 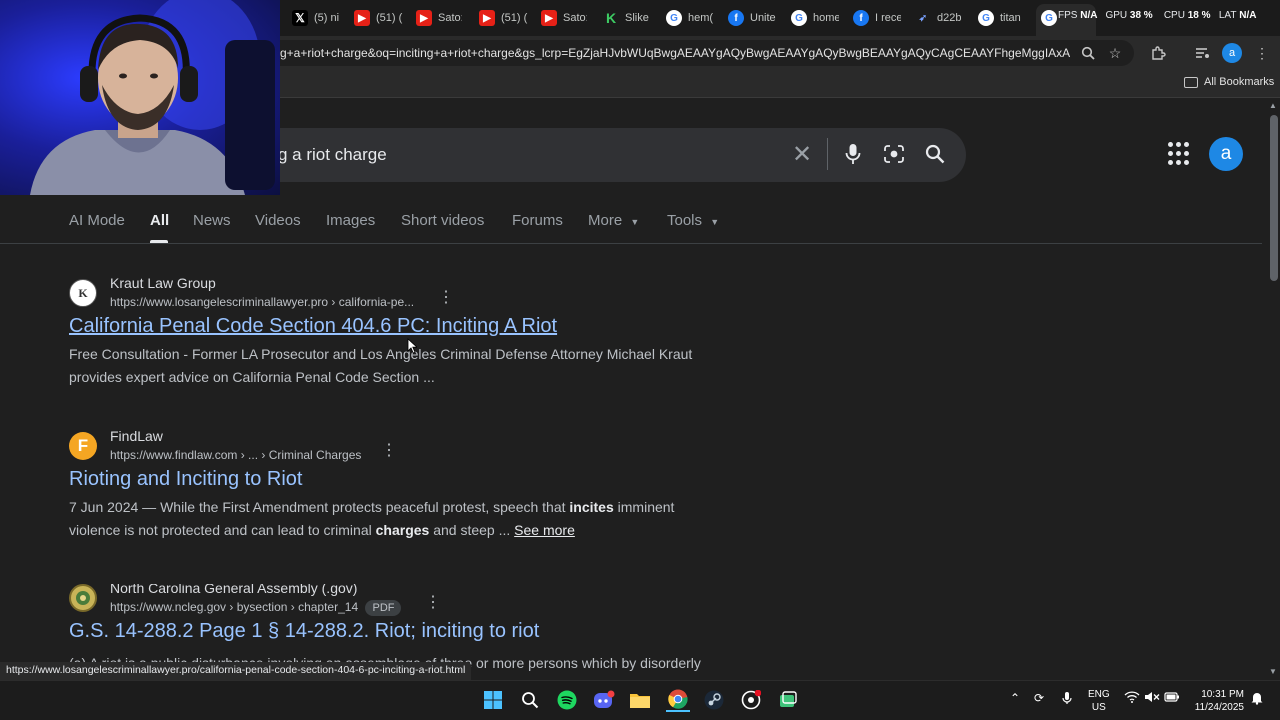 I want to click on youtube-icon: ▶, so click(x=549, y=18).